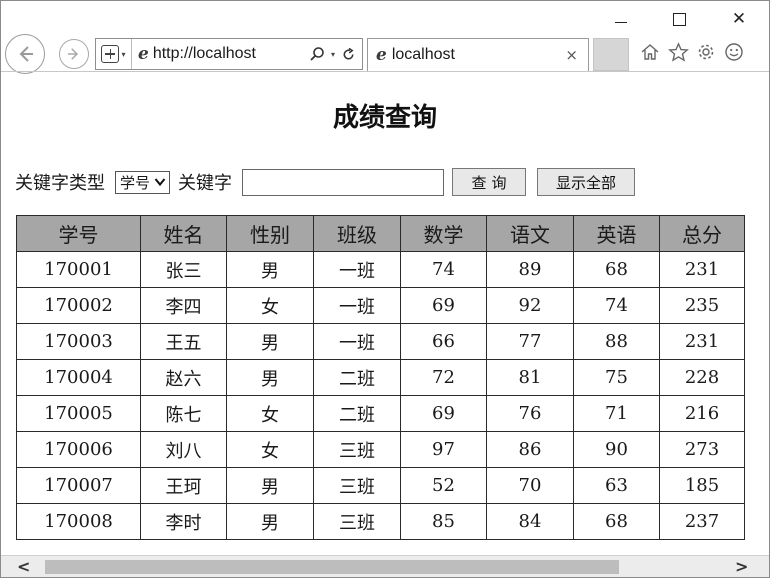  What do you see at coordinates (530, 485) in the screenshot?
I see `table-cell: 70` at bounding box center [530, 485].